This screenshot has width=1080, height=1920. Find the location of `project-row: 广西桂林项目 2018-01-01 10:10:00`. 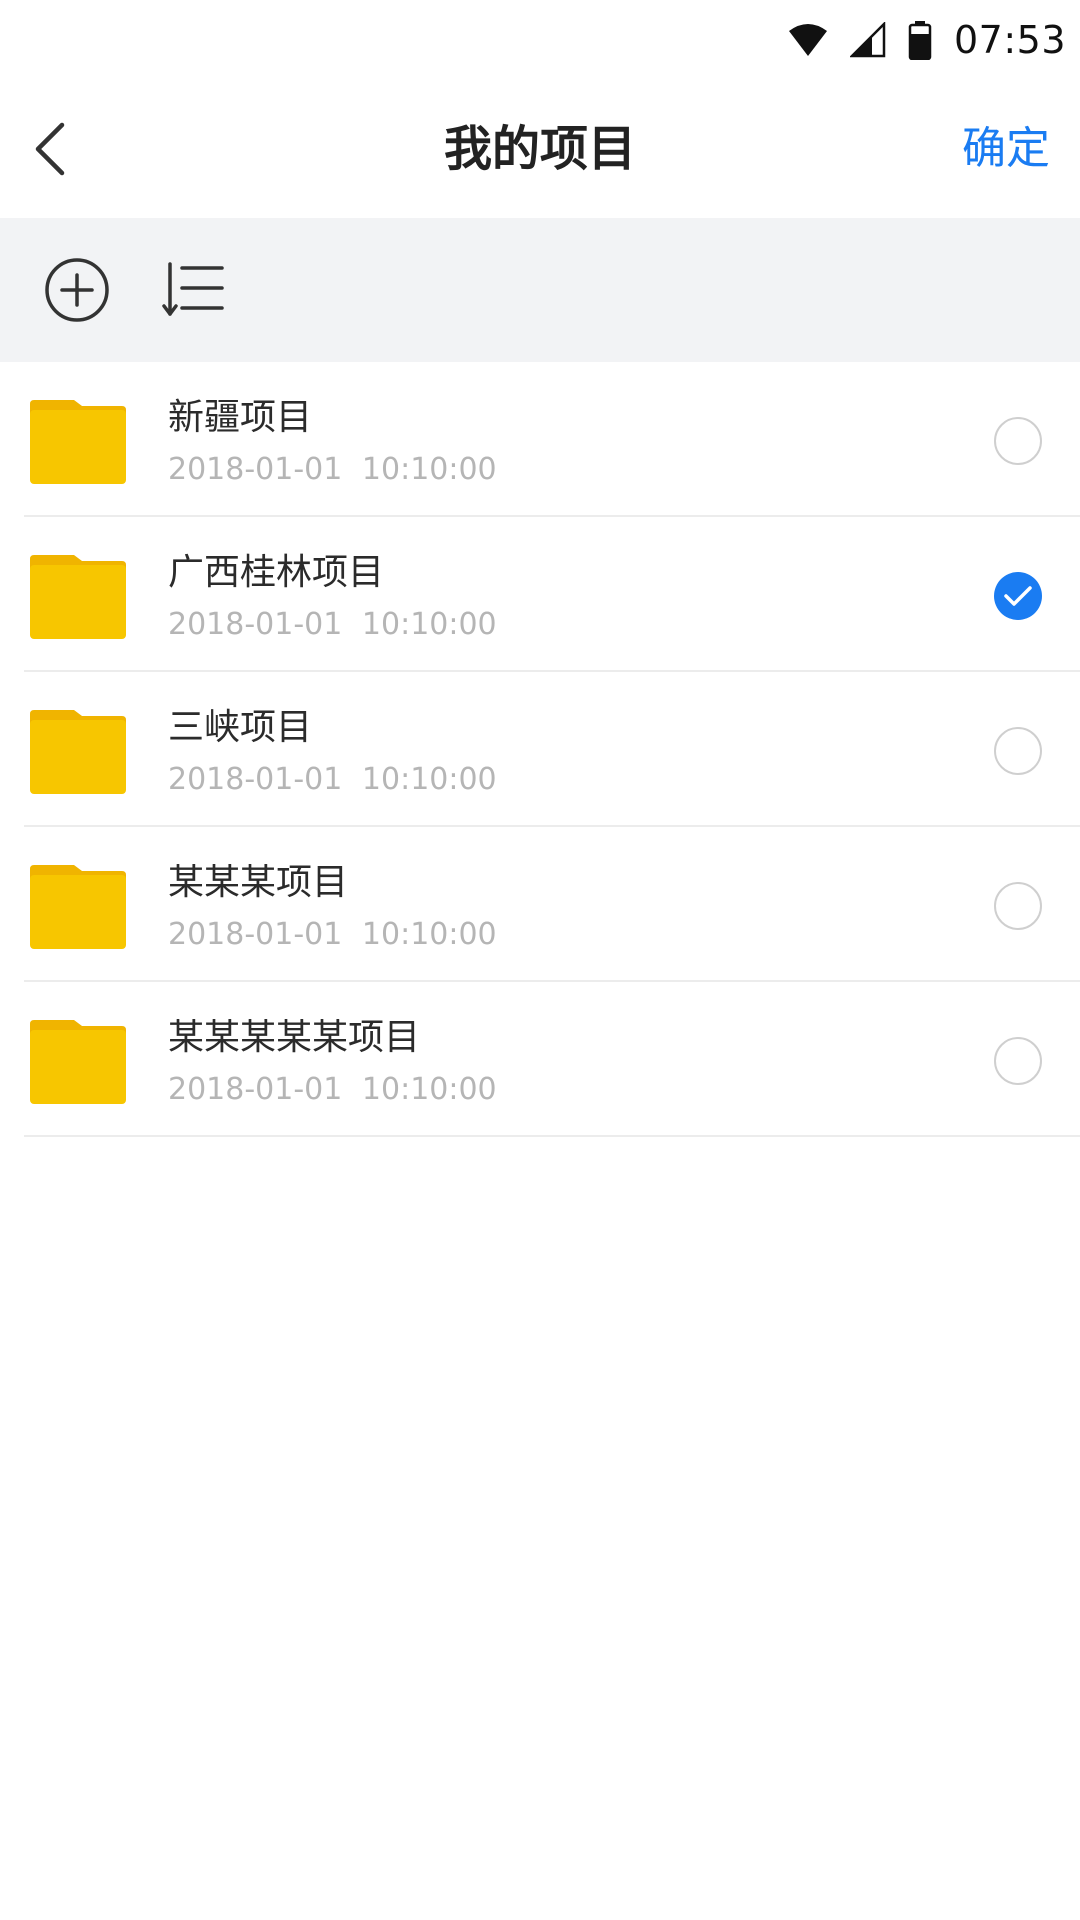

project-row: 广西桂林项目 2018-01-01 10:10:00 is located at coordinates (540, 594).